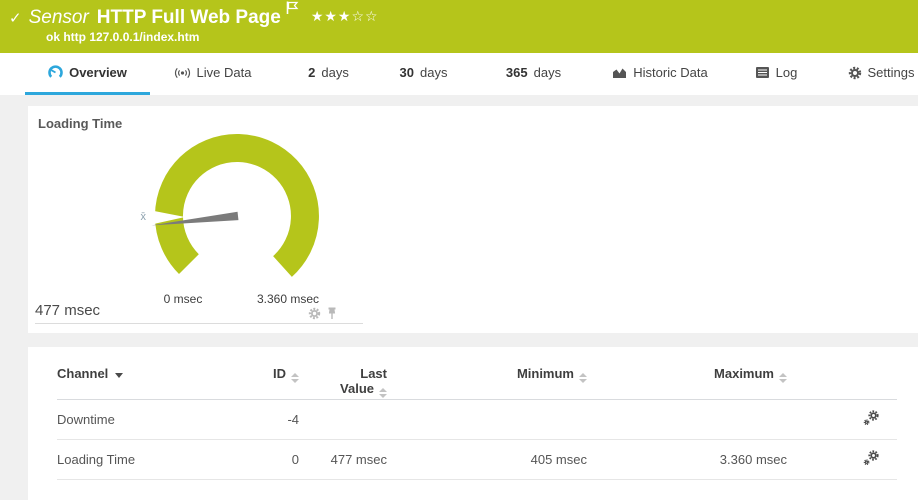 This screenshot has height=500, width=918. I want to click on sensor-type-label: Sensor, so click(58, 17).